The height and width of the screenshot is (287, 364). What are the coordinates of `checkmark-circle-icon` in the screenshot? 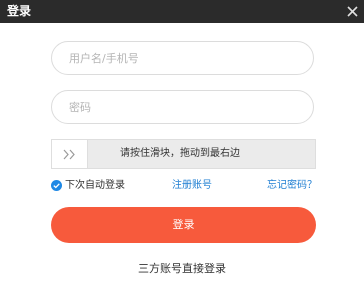 It's located at (56, 185).